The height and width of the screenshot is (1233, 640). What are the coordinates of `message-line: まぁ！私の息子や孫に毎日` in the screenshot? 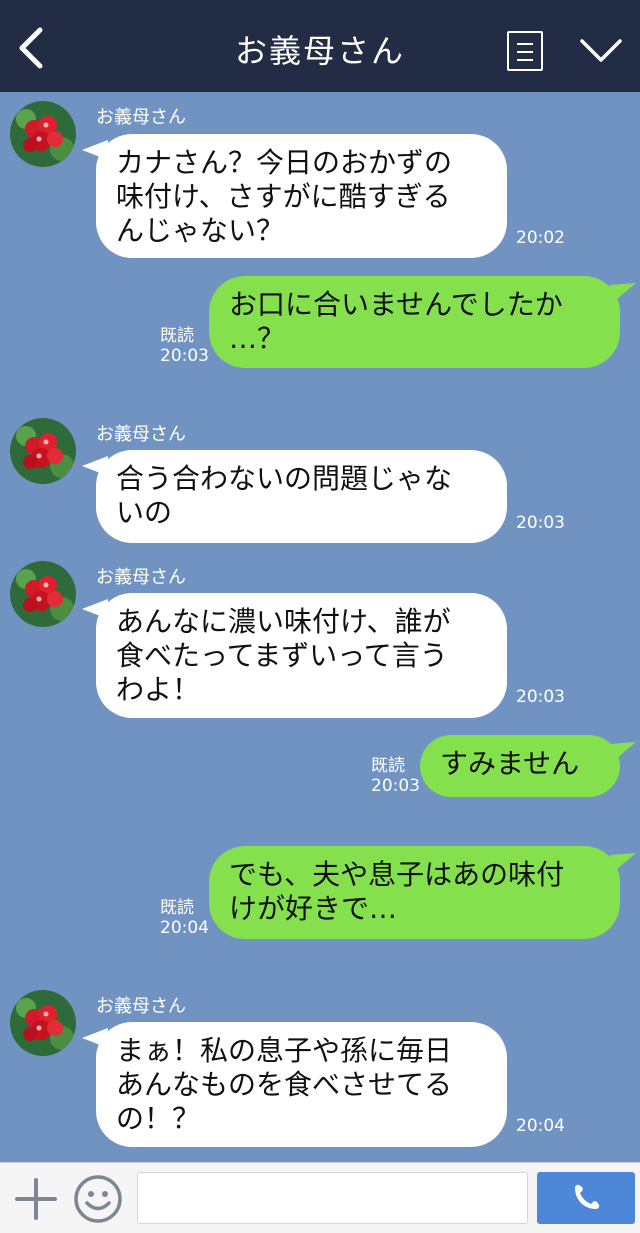 It's located at (284, 1050).